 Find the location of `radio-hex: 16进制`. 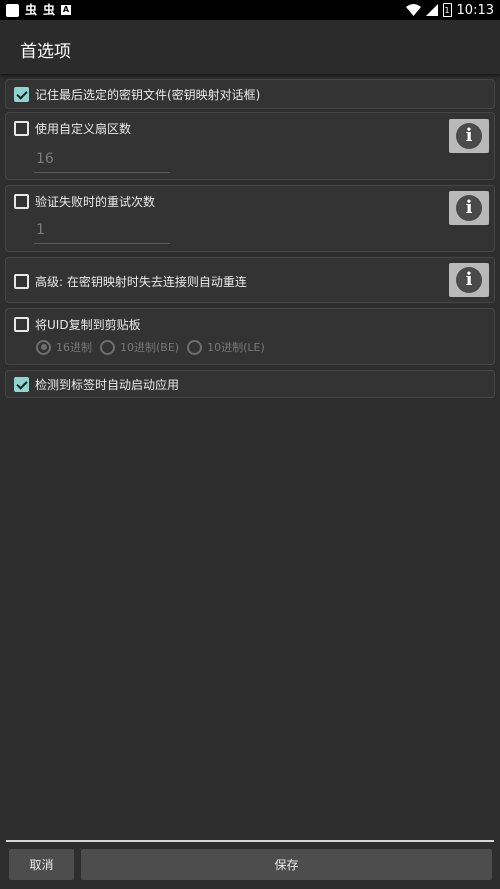

radio-hex: 16进制 is located at coordinates (64, 347).